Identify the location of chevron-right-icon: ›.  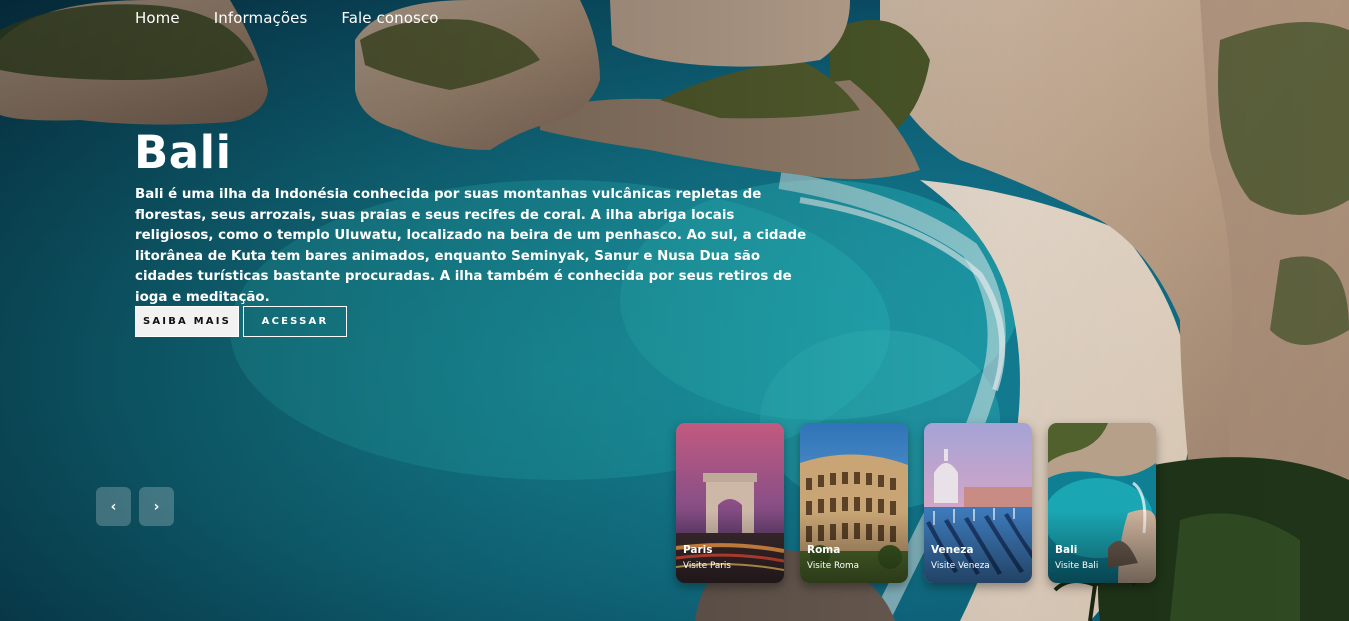
(156, 506).